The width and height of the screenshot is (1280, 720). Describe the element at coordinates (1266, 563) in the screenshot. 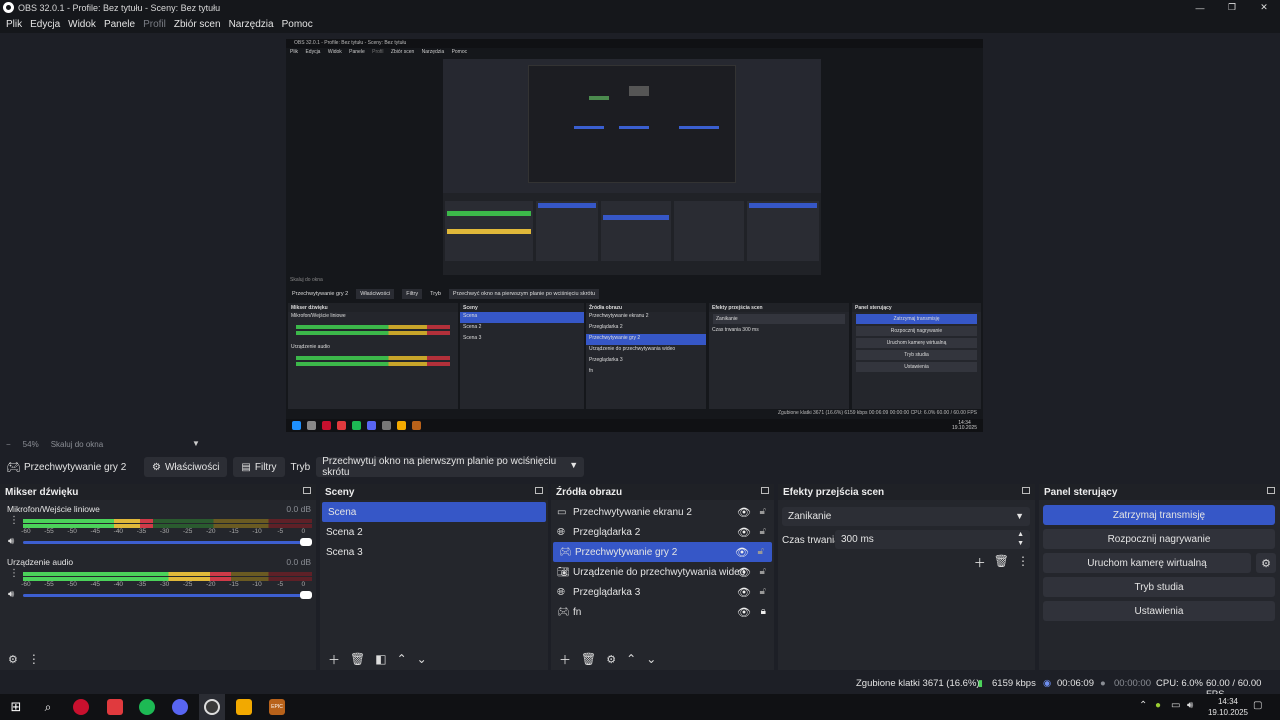

I see `virtualcam-settings-gear-icon: ⚙` at that location.